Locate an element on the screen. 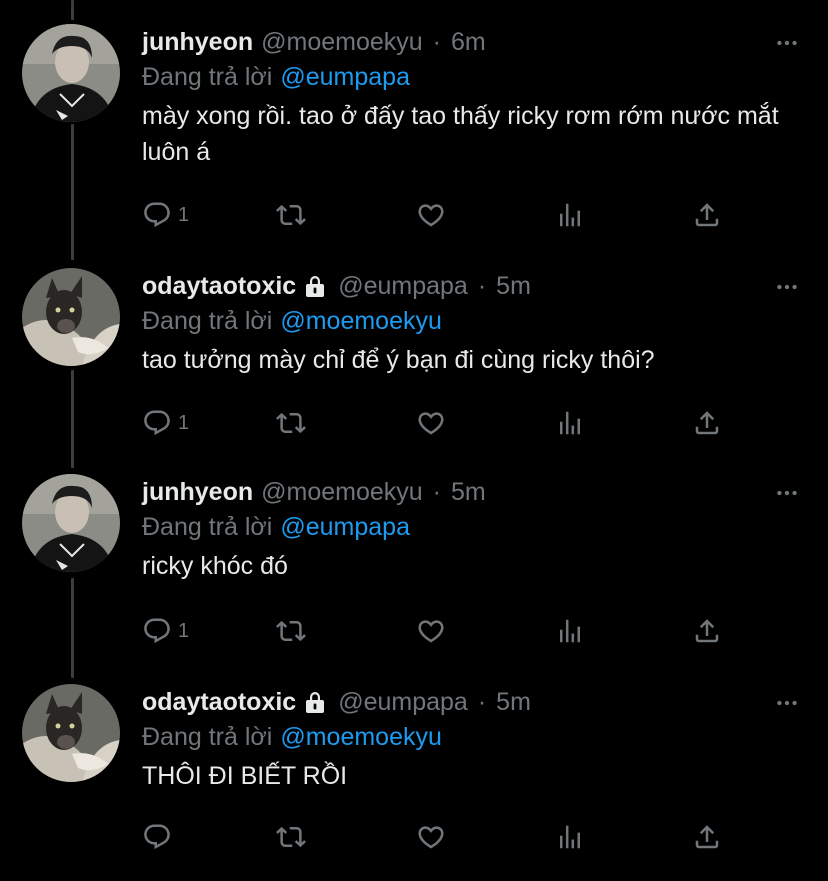 This screenshot has width=828, height=881. tweet-header: junhyeon @moemoekyu · 5m is located at coordinates (314, 492).